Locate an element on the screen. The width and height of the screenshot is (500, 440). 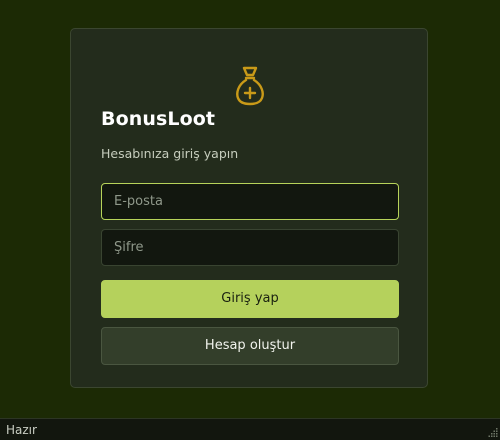
login-subtitle: Hesabınıza giriş yapın is located at coordinates (170, 153).